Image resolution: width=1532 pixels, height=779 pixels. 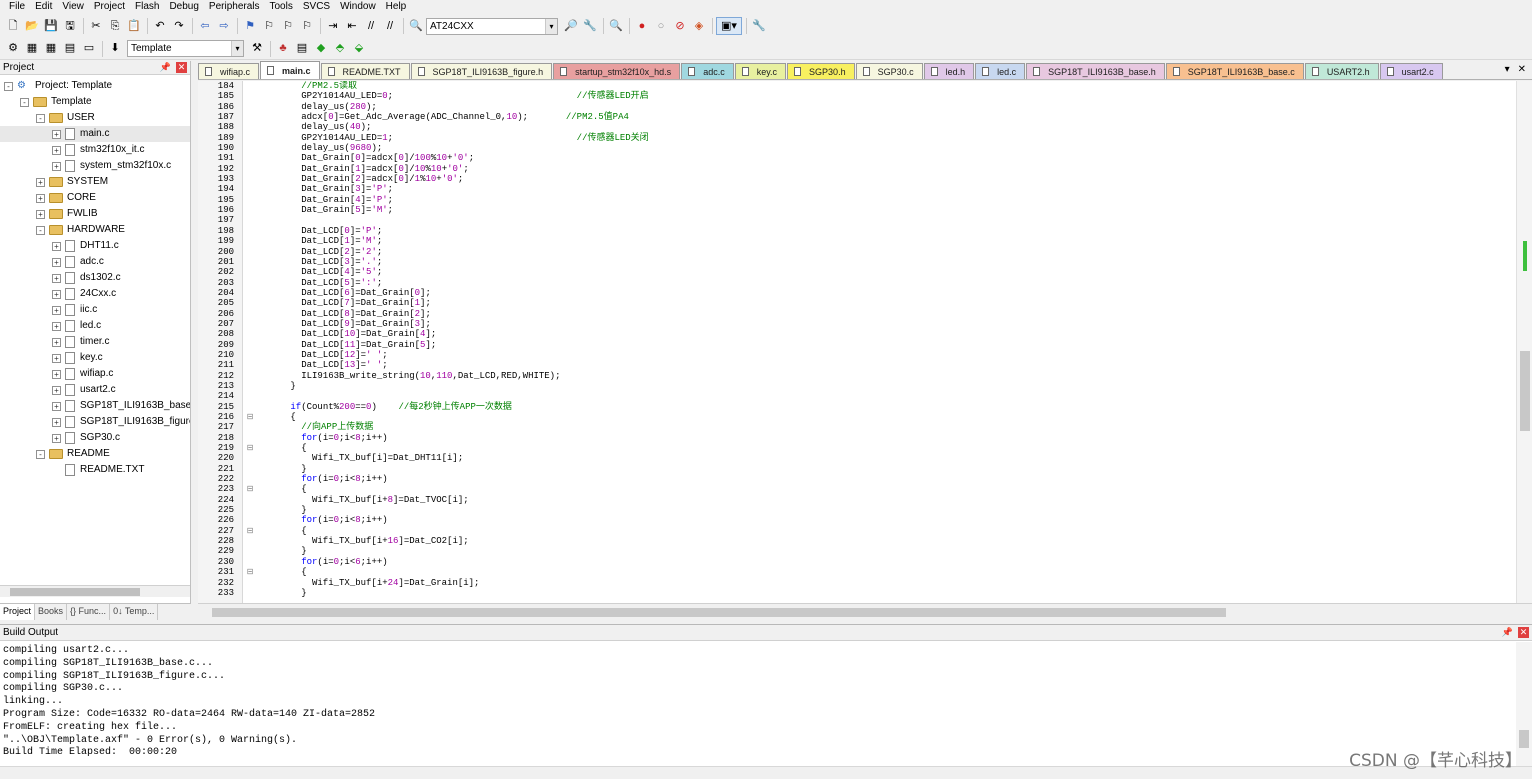 What do you see at coordinates (1000, 71) in the screenshot?
I see `file-tab: led.c` at bounding box center [1000, 71].